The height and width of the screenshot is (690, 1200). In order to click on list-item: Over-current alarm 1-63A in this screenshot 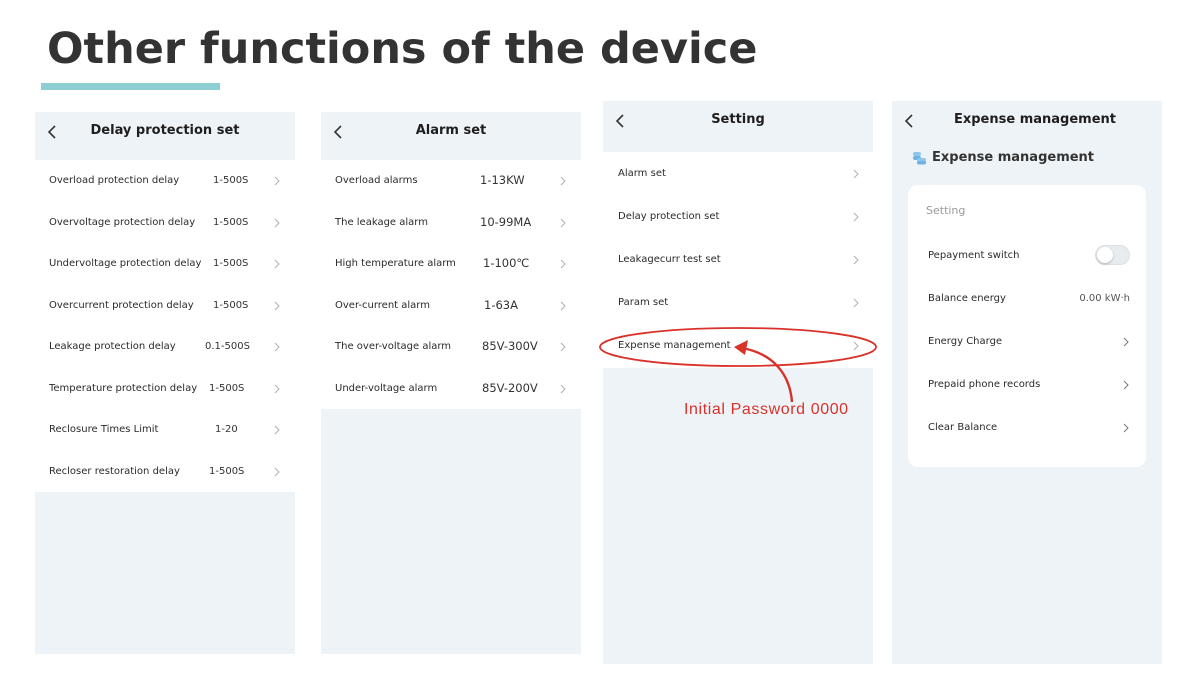, I will do `click(451, 306)`.